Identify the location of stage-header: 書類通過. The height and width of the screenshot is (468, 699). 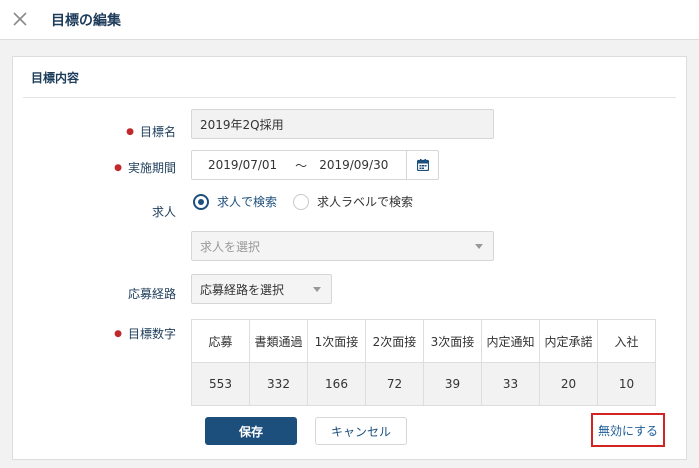
(278, 341).